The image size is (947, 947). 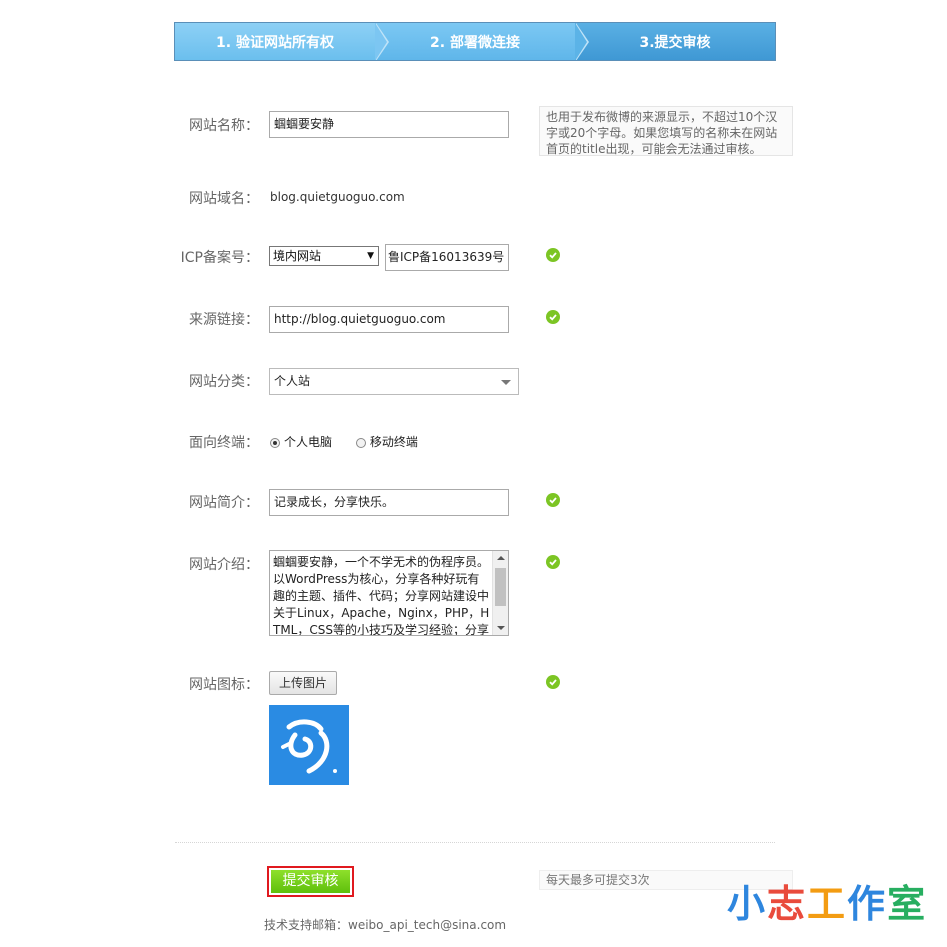 I want to click on icp-label: ICP备案号：, so click(x=219, y=258).